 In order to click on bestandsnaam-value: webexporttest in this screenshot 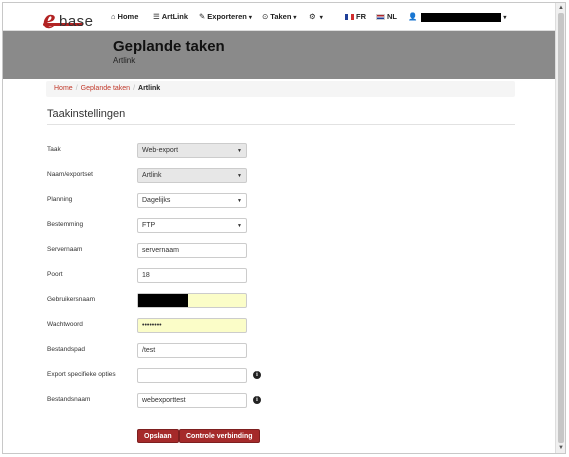, I will do `click(164, 400)`.